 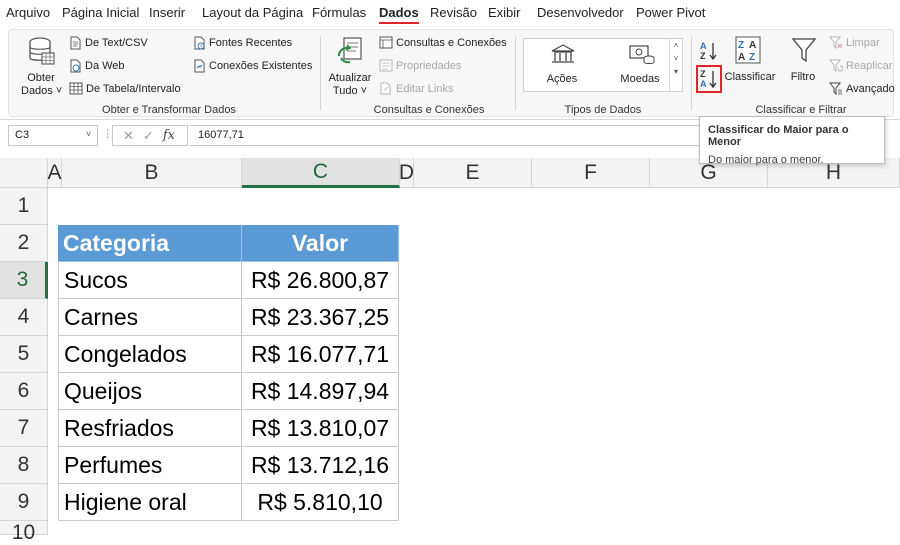 What do you see at coordinates (399, 14) in the screenshot?
I see `menu-dados: Dados` at bounding box center [399, 14].